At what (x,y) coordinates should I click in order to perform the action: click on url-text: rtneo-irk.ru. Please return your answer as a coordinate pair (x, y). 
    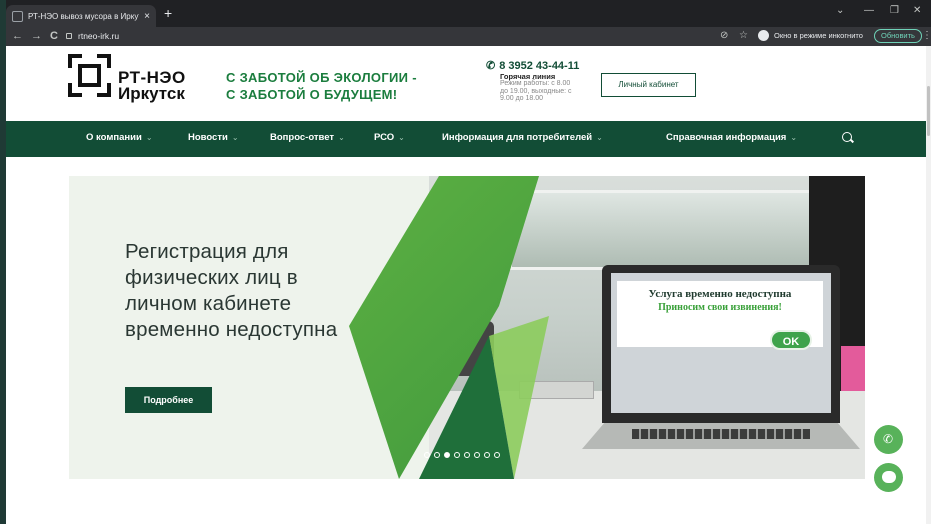
    Looking at the image, I should click on (99, 36).